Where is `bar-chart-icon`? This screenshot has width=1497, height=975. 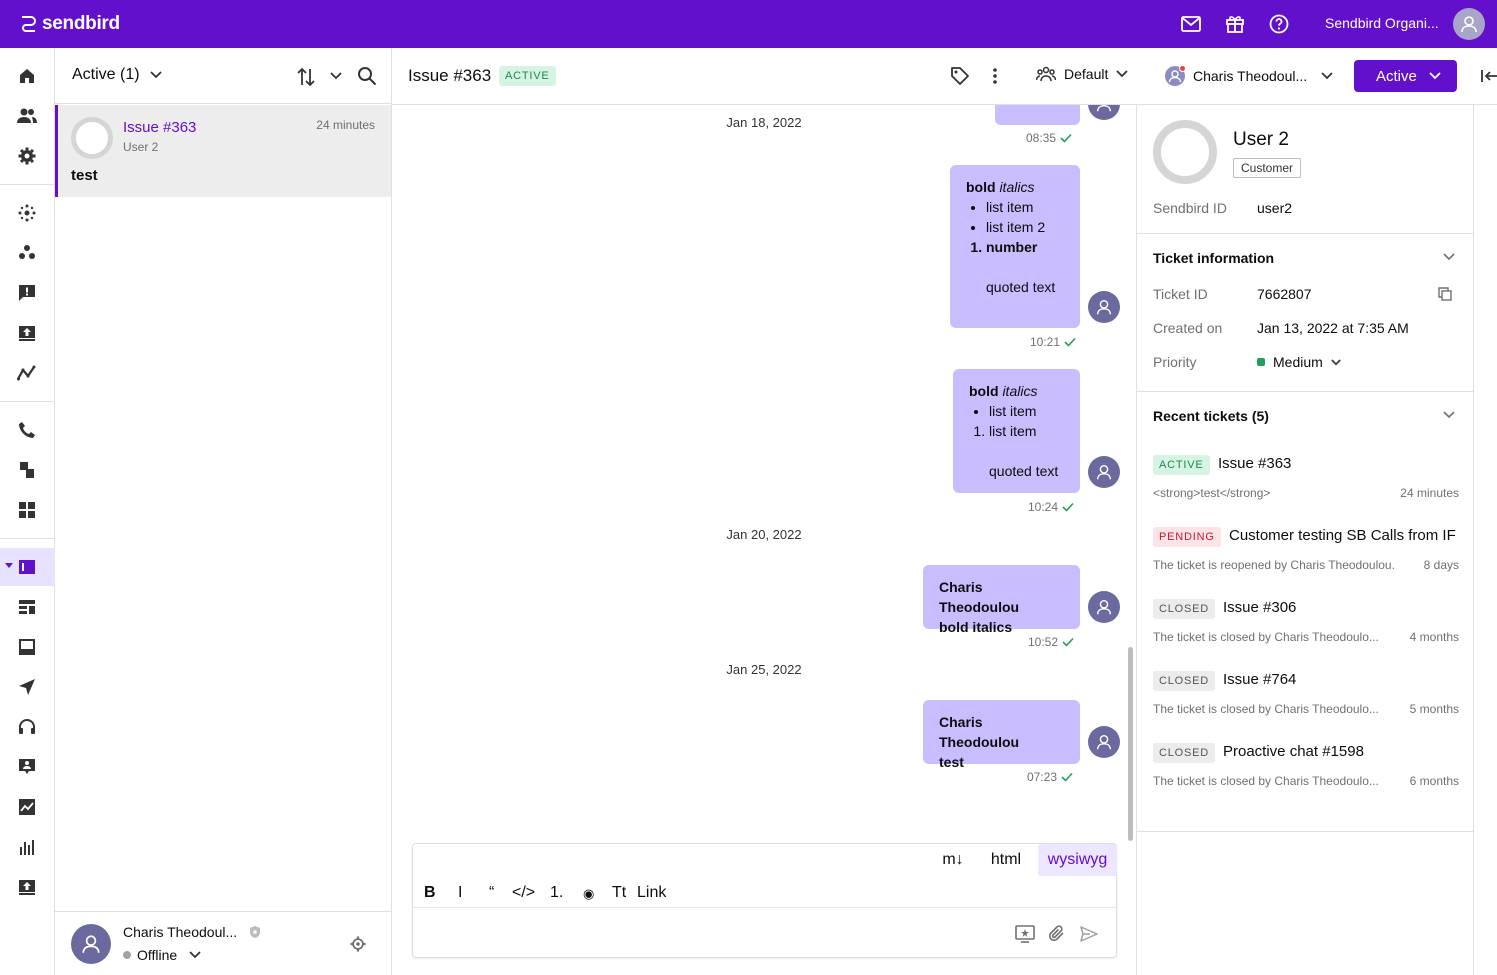
bar-chart-icon is located at coordinates (27, 847).